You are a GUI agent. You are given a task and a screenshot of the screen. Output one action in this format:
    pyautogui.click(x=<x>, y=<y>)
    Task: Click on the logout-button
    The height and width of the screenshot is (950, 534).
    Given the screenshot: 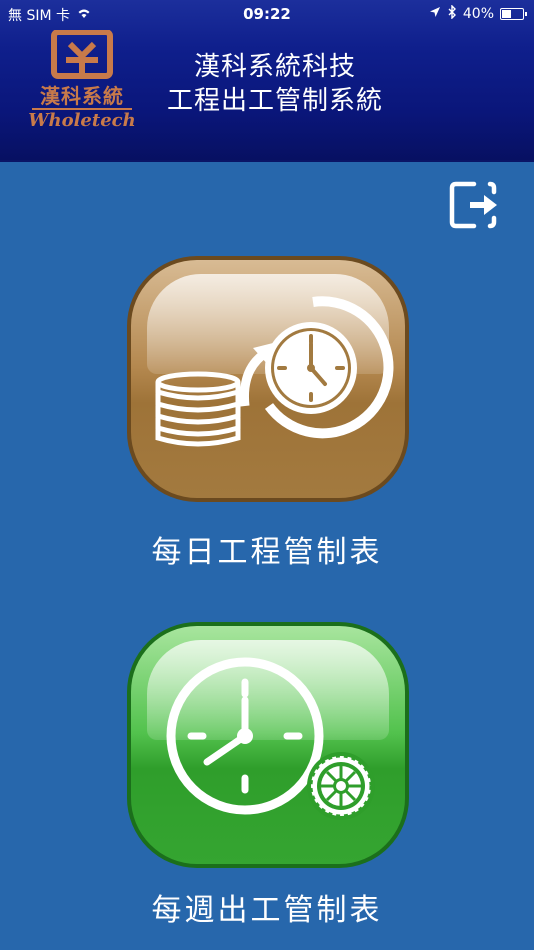 What is the action you would take?
    pyautogui.click(x=475, y=205)
    